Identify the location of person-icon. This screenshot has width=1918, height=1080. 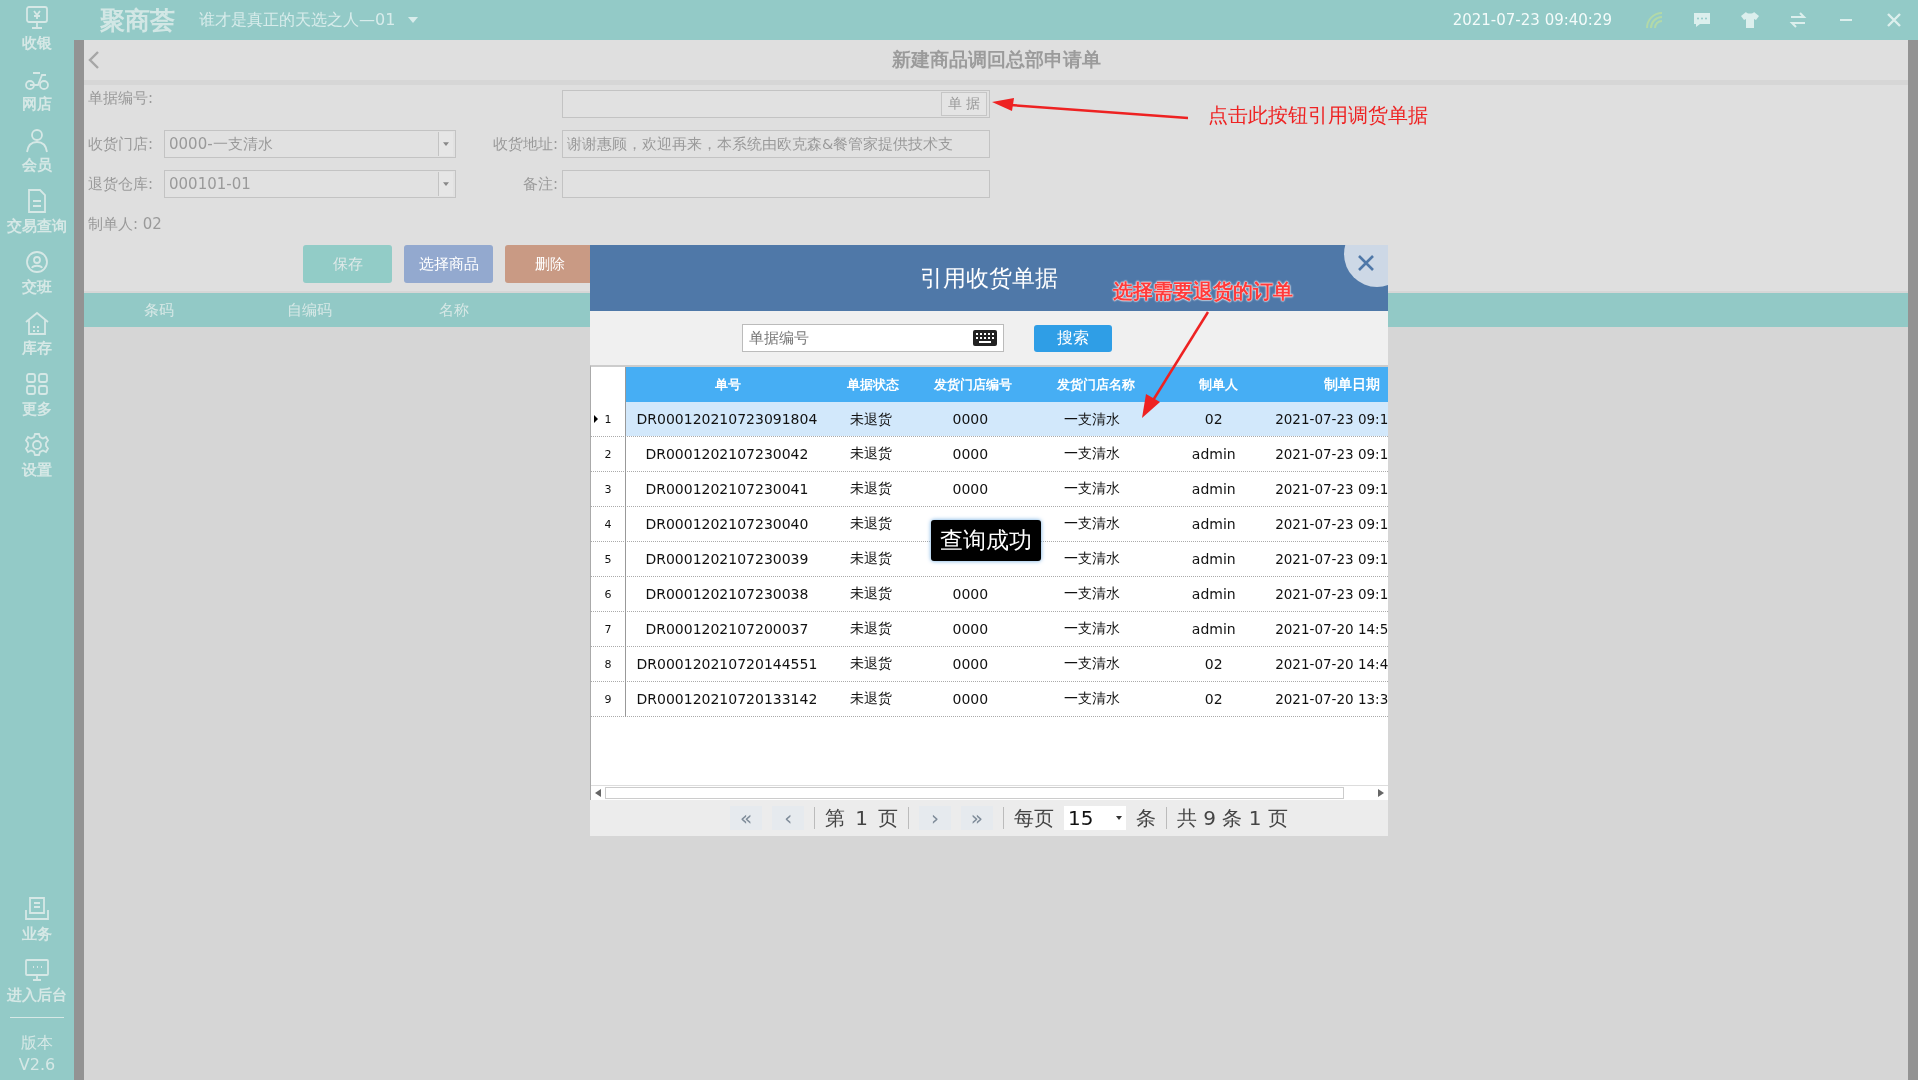
(37, 140).